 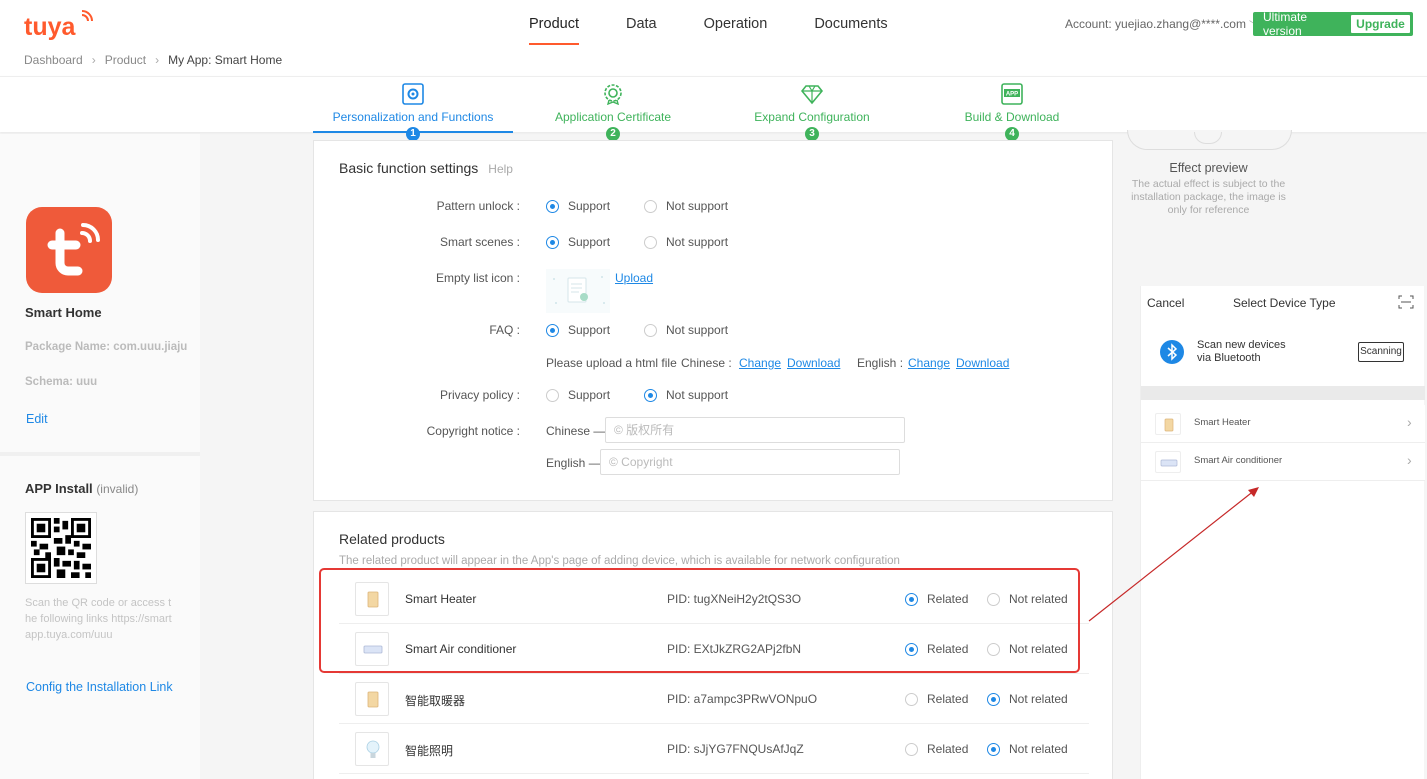 I want to click on preview-cancel: Cancel, so click(x=1165, y=303).